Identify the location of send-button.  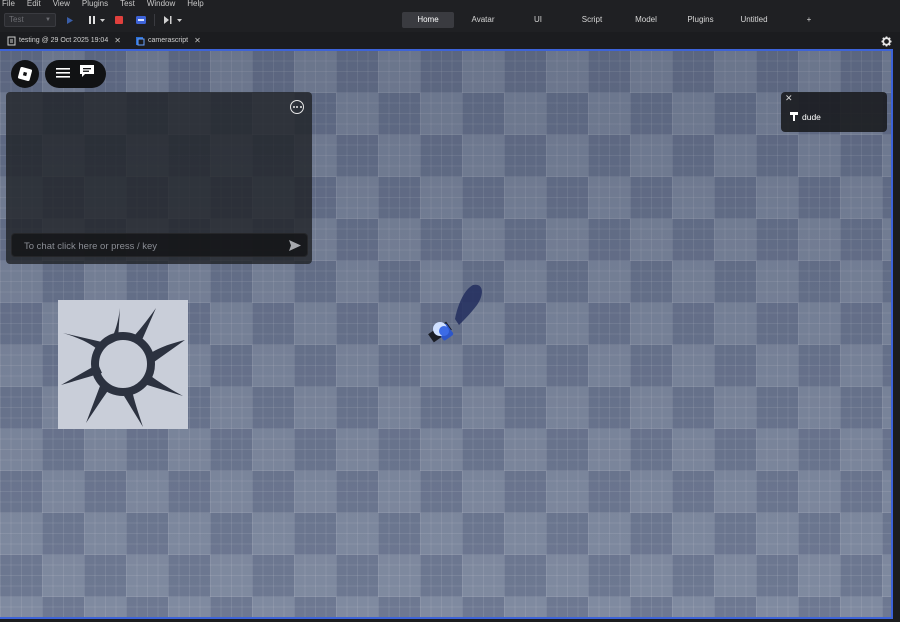
(295, 248).